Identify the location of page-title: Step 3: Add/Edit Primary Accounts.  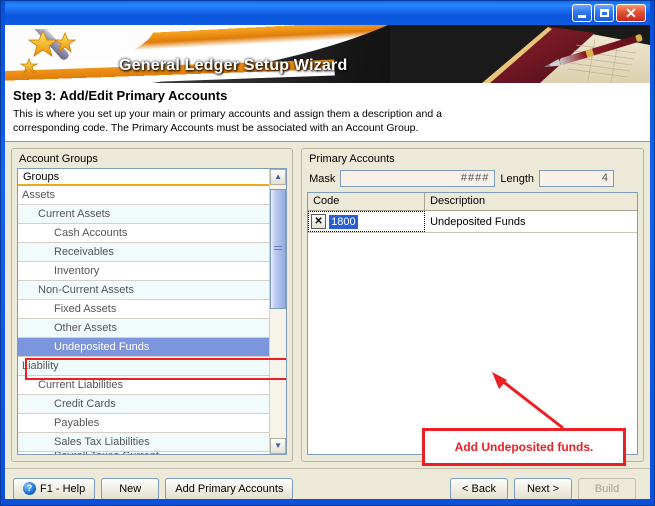
(120, 95).